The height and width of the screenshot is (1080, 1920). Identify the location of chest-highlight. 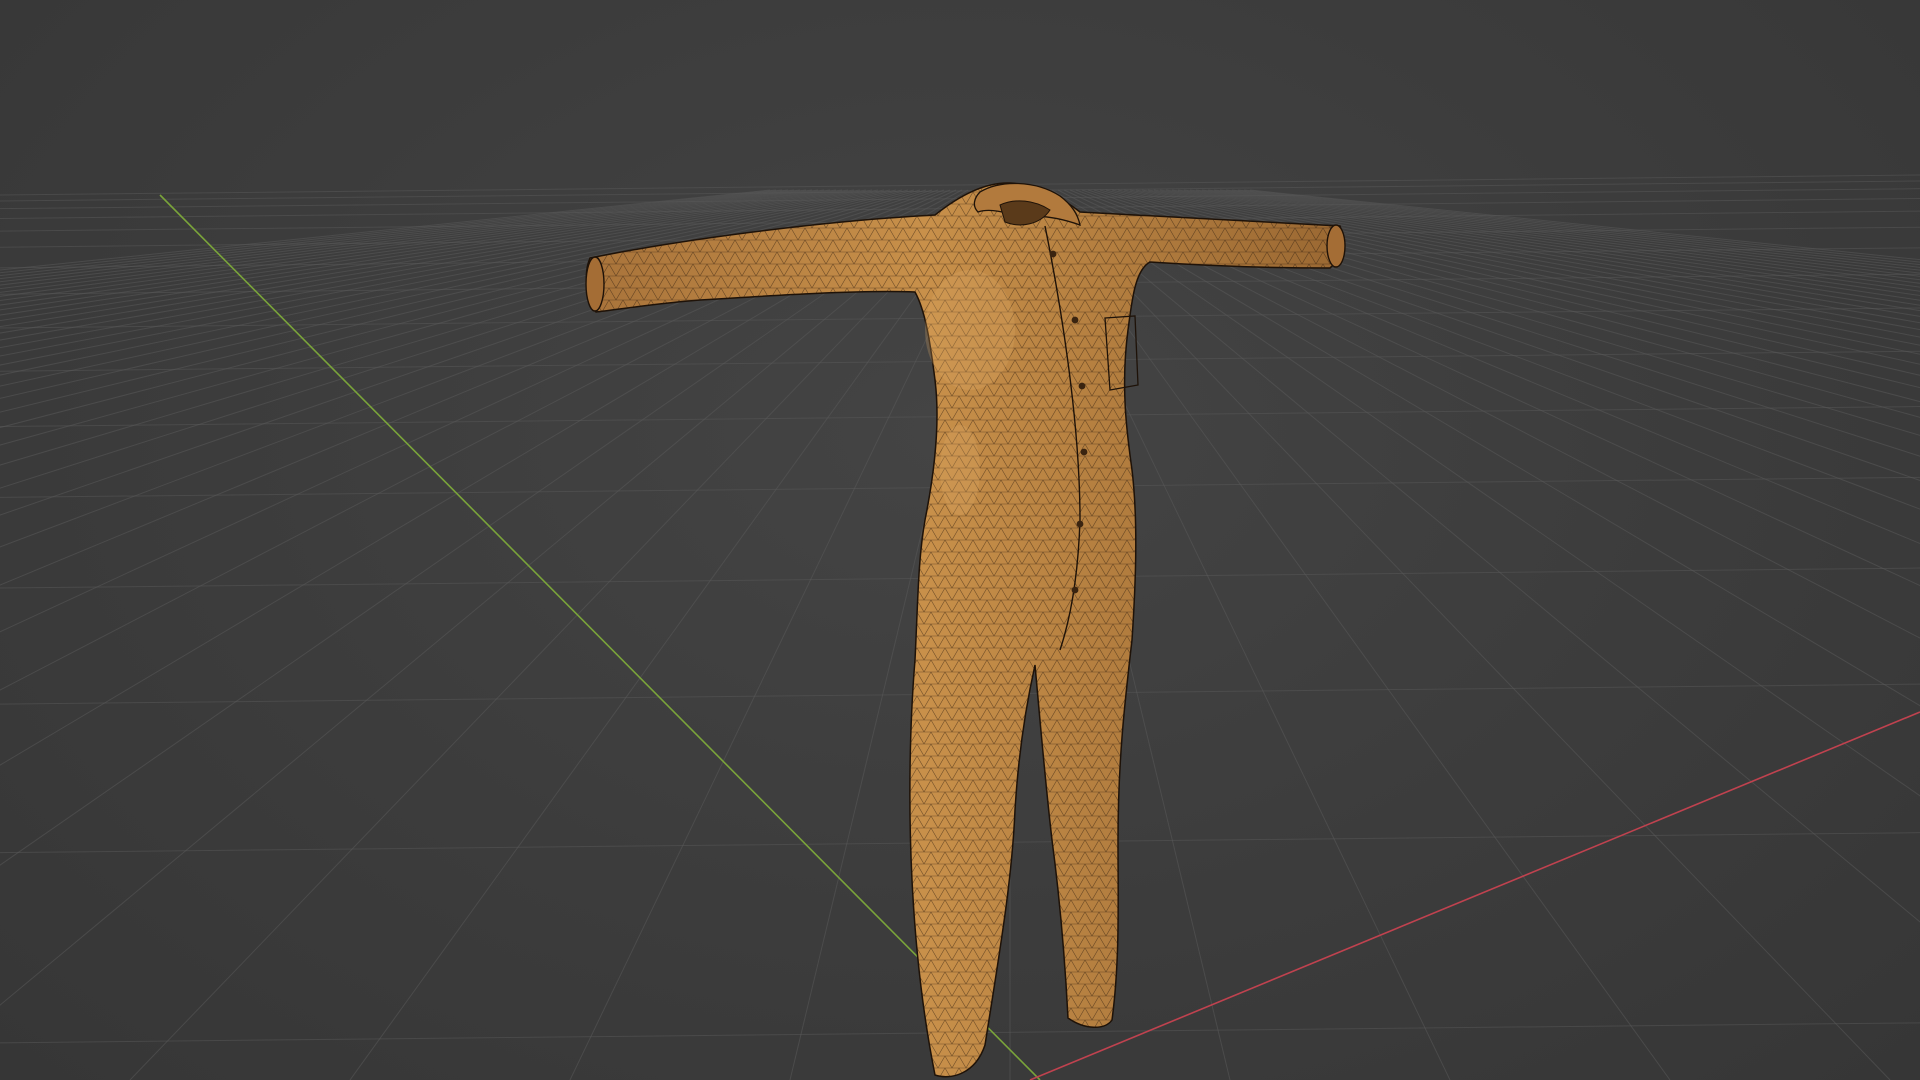
(970, 330).